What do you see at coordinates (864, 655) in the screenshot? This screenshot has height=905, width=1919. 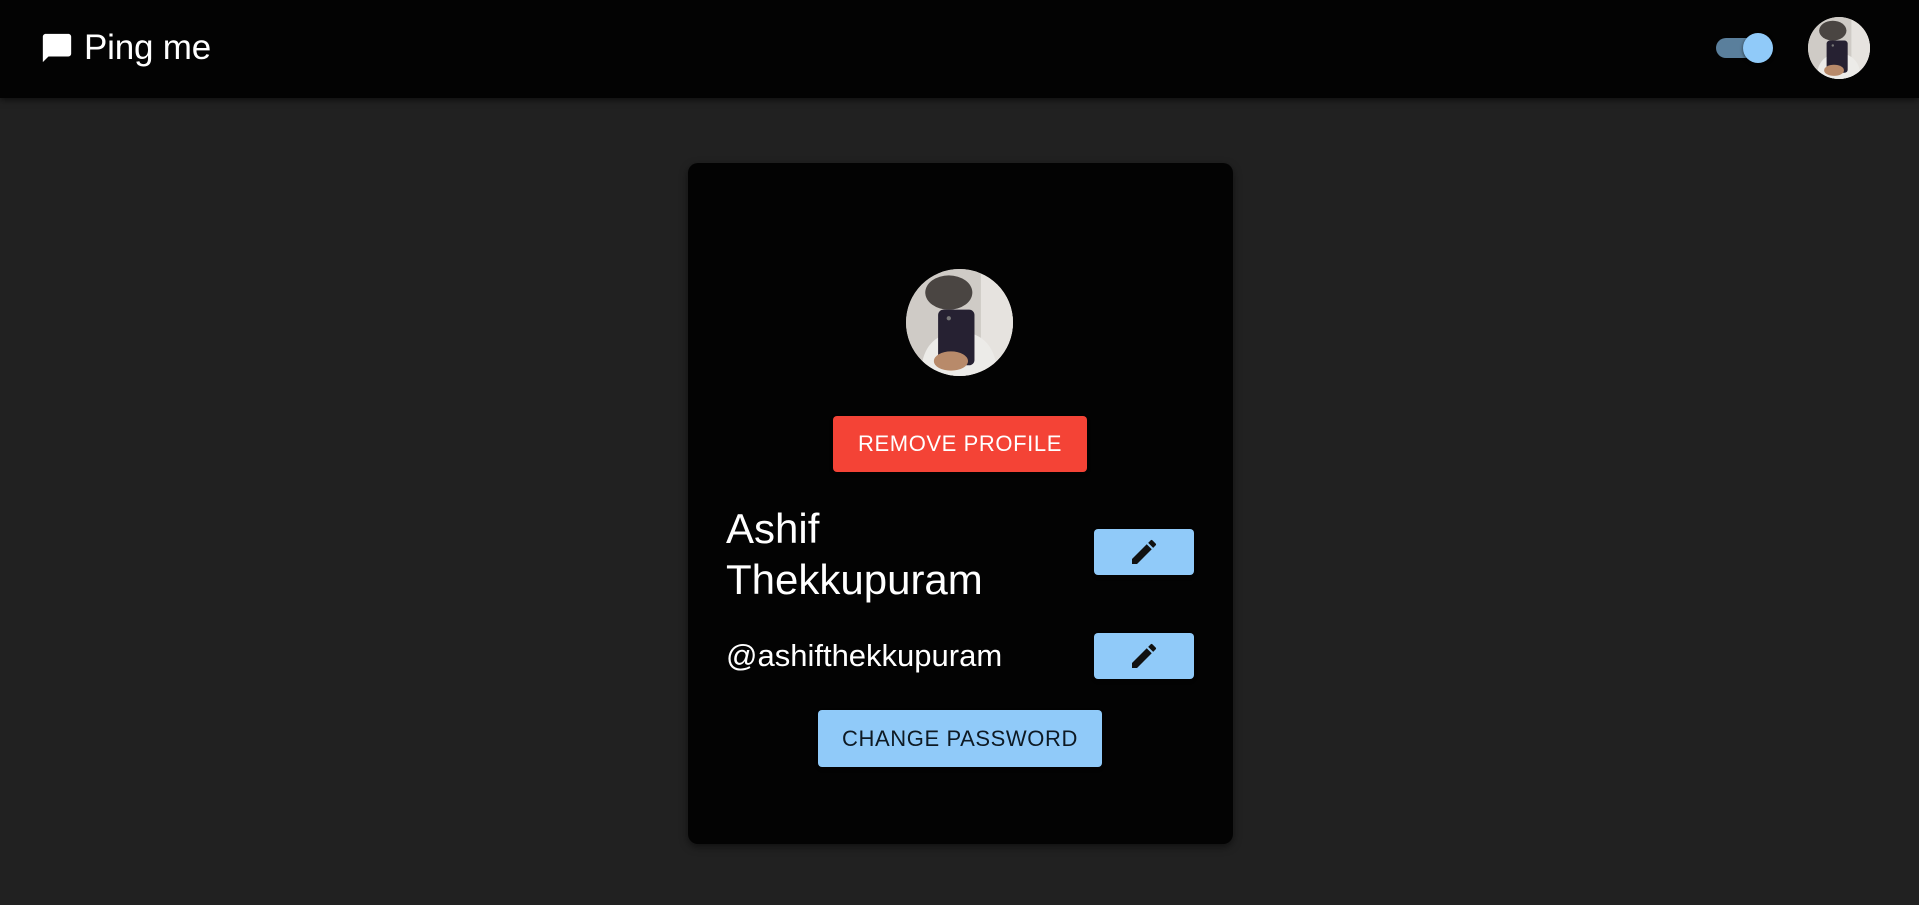 I see `profile-username: @ashifthekkupuram` at bounding box center [864, 655].